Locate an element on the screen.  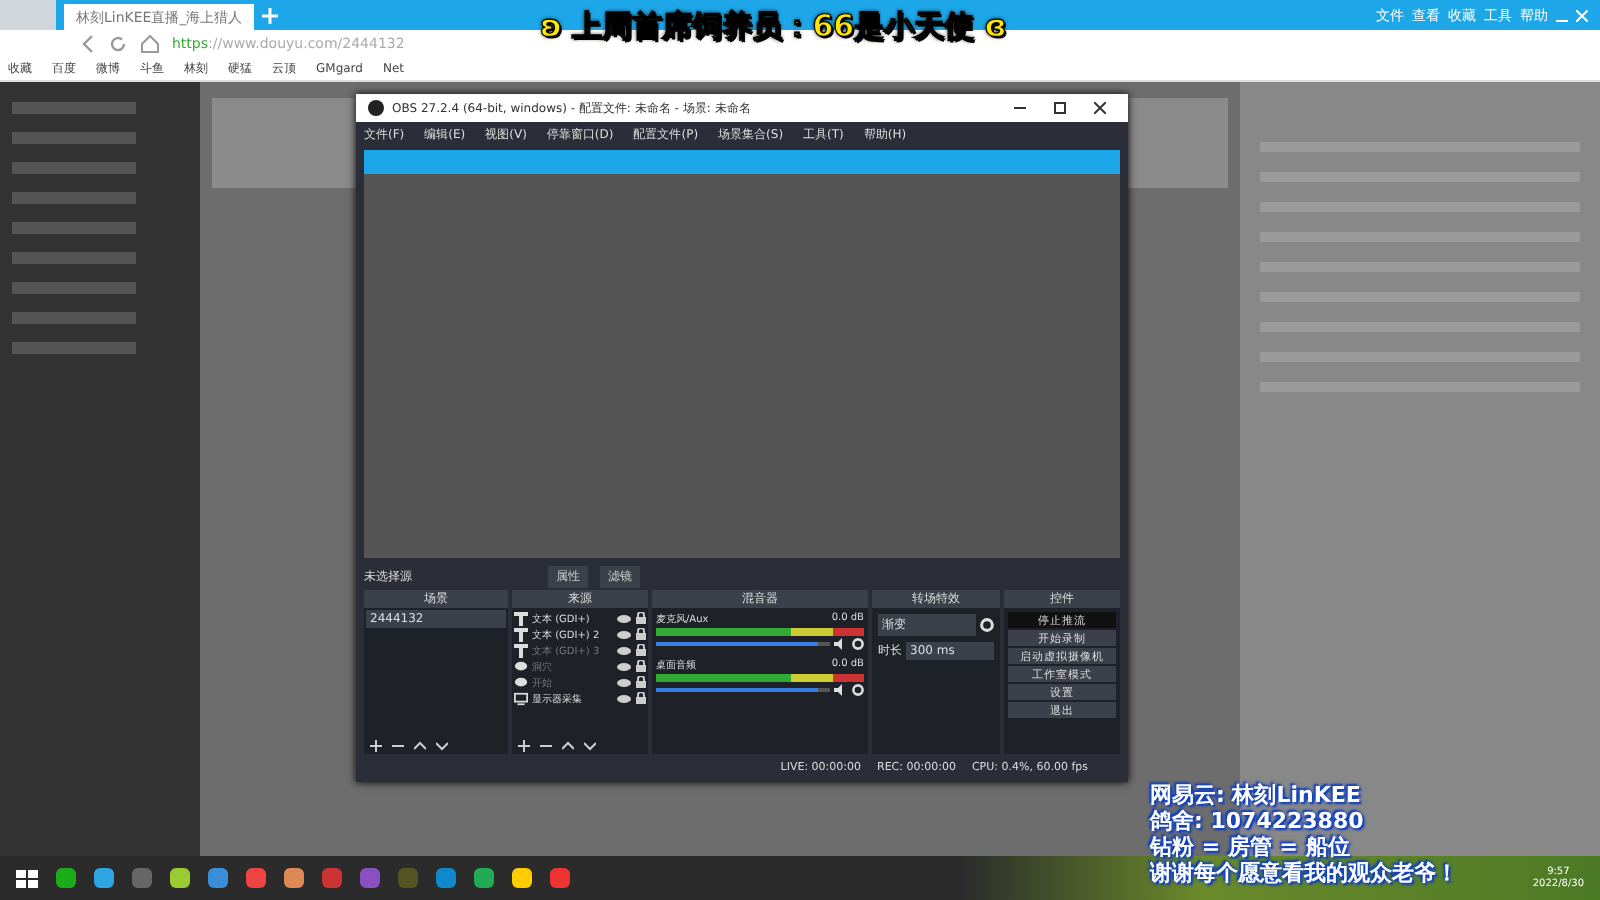
page-thumbnail is located at coordinates (28, 15).